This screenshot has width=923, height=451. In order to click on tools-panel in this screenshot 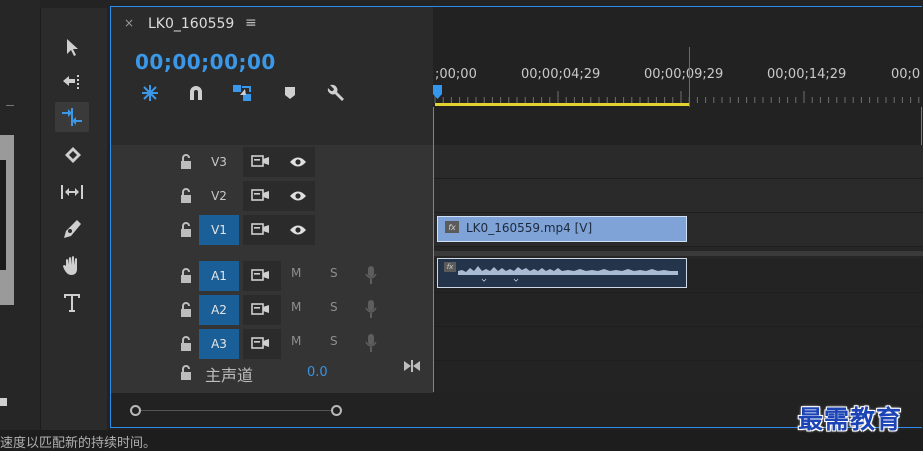, I will do `click(73, 219)`.